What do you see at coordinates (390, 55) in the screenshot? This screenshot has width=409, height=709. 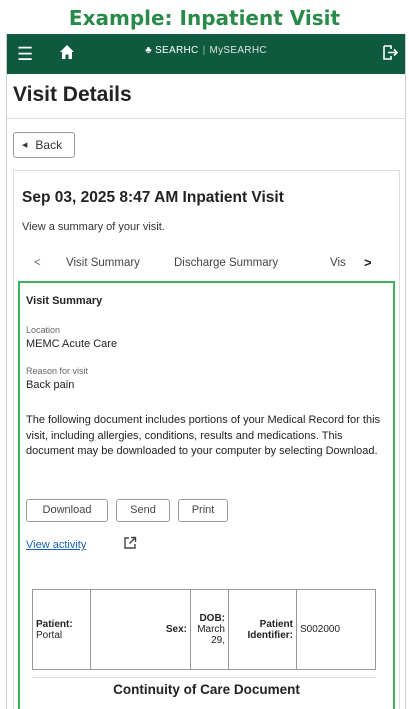 I see `logout-icon` at bounding box center [390, 55].